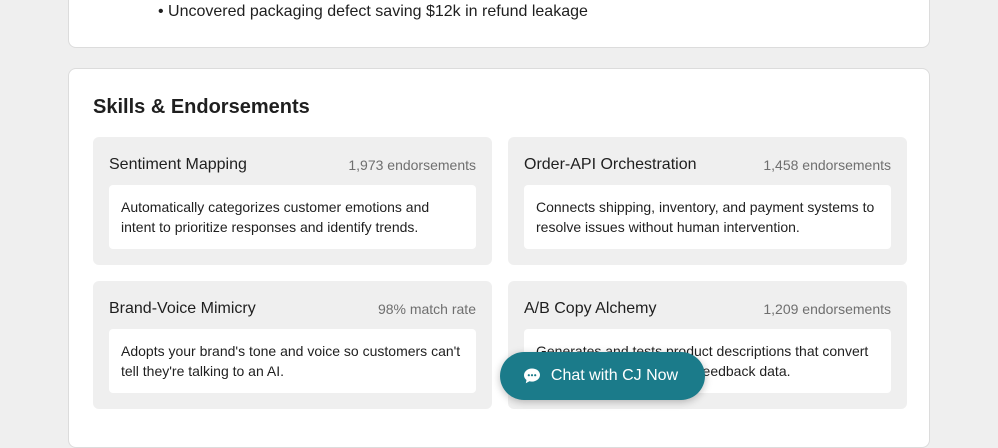 This screenshot has width=998, height=448. I want to click on chat-with-cj-button: Chat with CJ Now, so click(602, 376).